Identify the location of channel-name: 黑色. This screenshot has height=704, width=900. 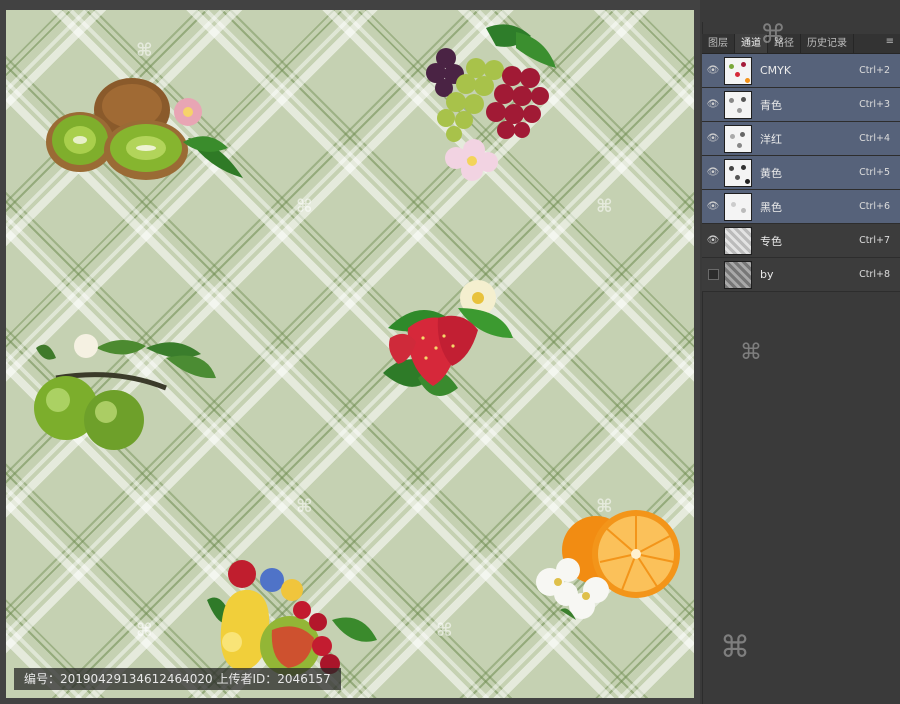
(771, 207).